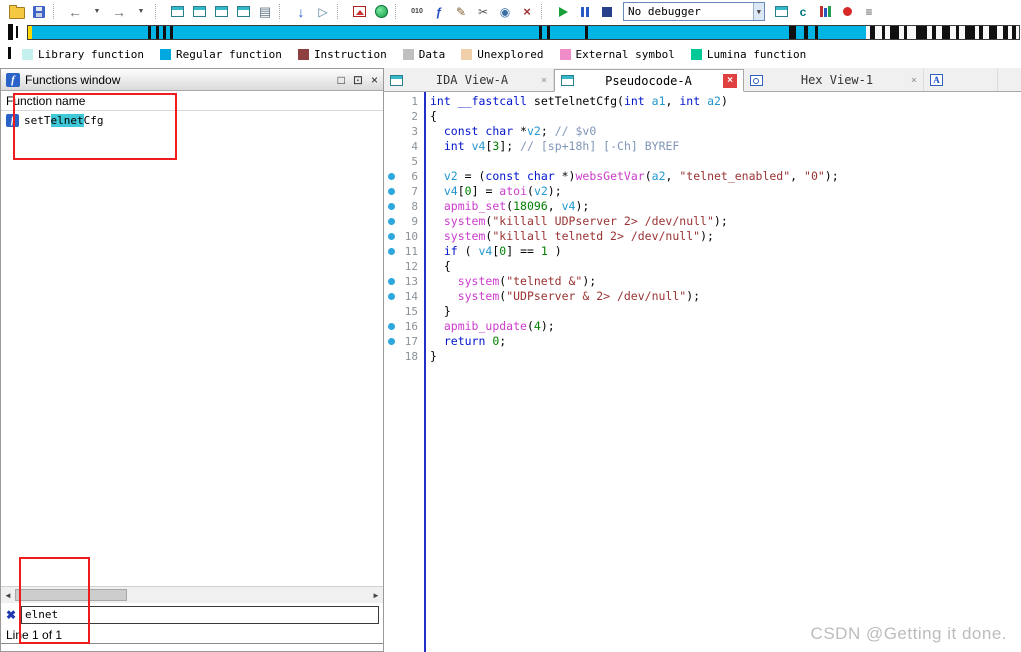 The image size is (1021, 652). What do you see at coordinates (702, 206) in the screenshot?
I see `code-line: 8 apmib_set(18096, v4);` at bounding box center [702, 206].